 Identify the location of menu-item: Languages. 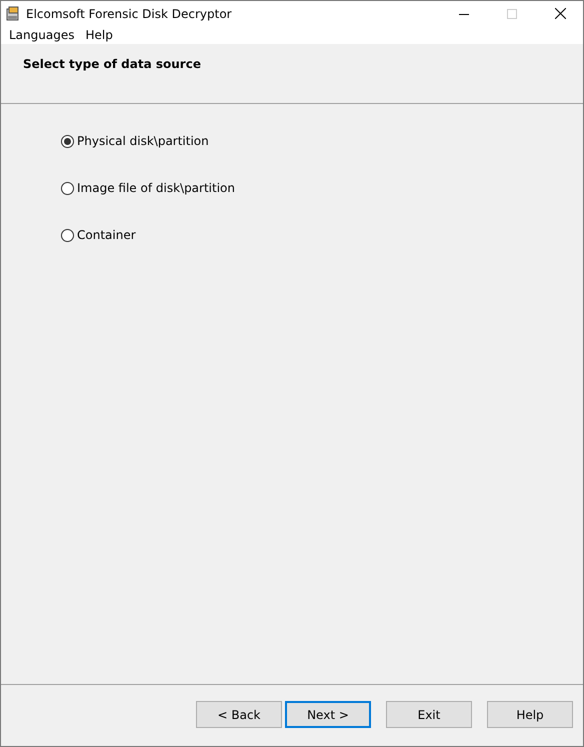
(43, 35).